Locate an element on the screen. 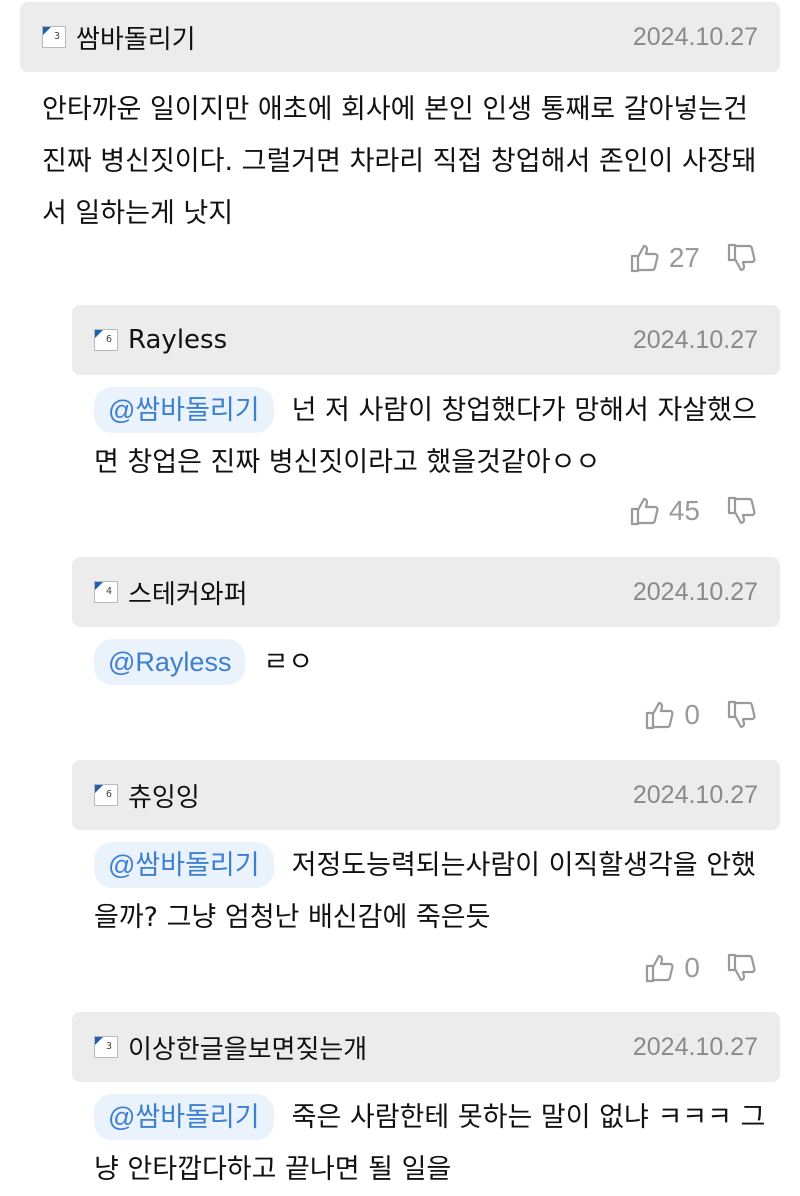 The height and width of the screenshot is (1196, 800). reply-comment: 4 스테커와퍼 2024.10.27 @Rayless ㄹㅇ 0 is located at coordinates (426, 643).